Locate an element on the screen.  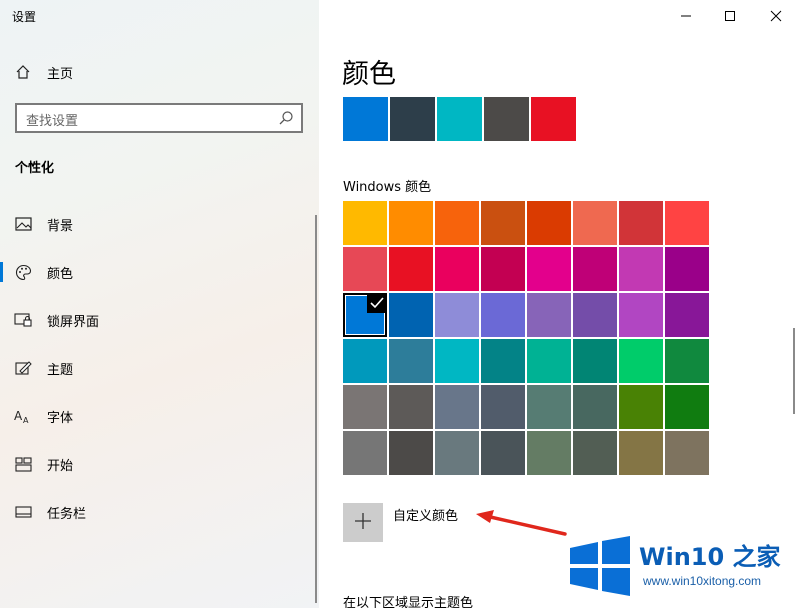
home-icon is located at coordinates (23, 72).